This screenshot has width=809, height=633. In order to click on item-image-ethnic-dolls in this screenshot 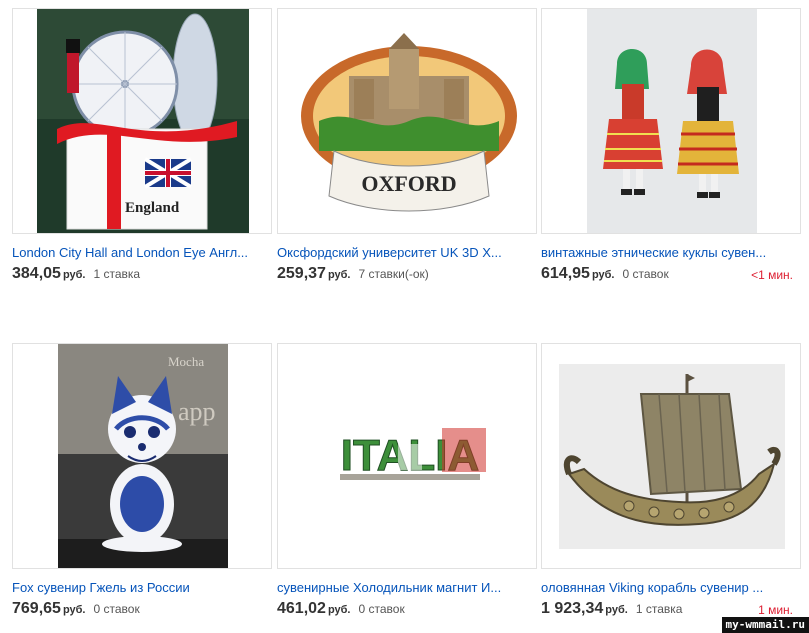, I will do `click(671, 121)`.